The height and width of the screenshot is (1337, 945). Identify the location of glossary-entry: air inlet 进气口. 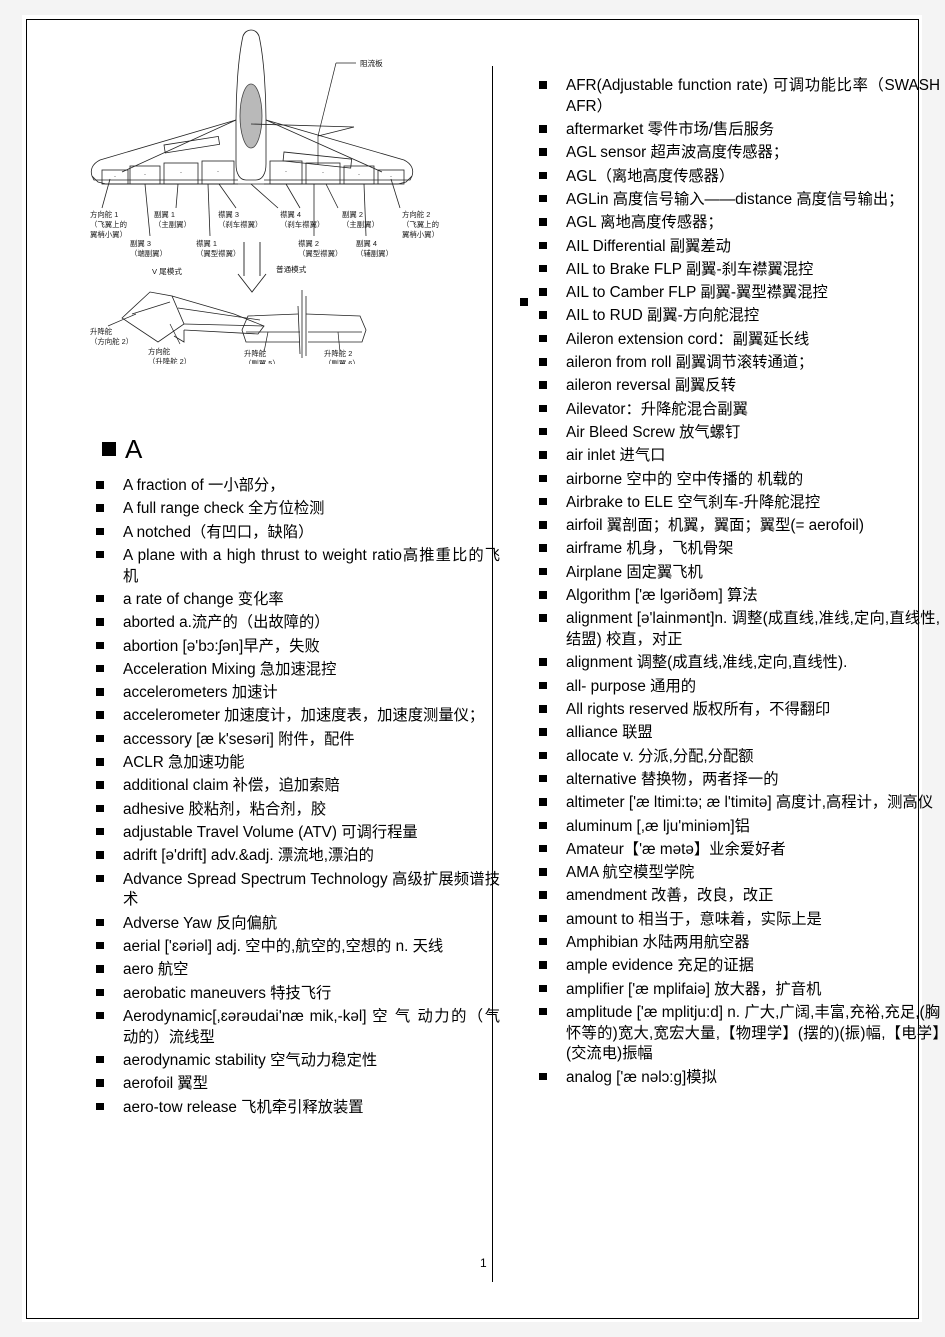
(730, 456).